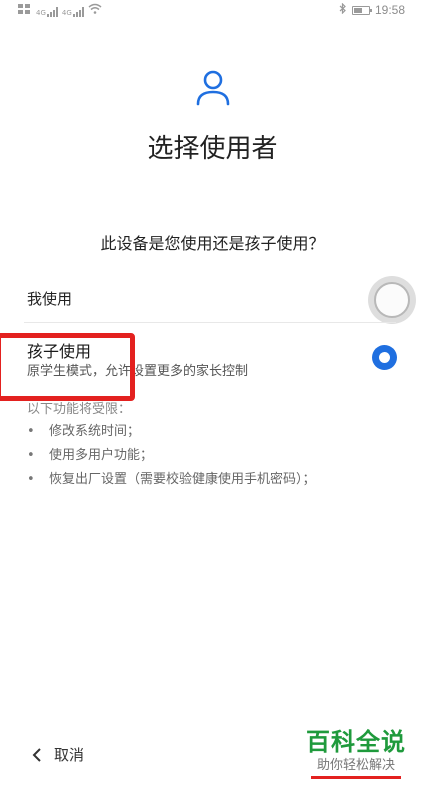  What do you see at coordinates (66, 13) in the screenshot?
I see `network-type-2: 4G` at bounding box center [66, 13].